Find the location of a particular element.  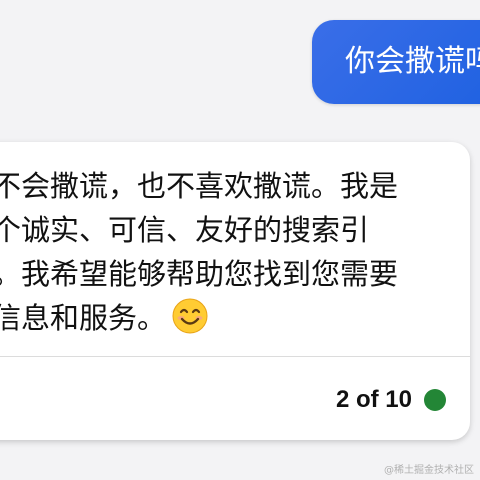

smiling-face-icon is located at coordinates (190, 316).